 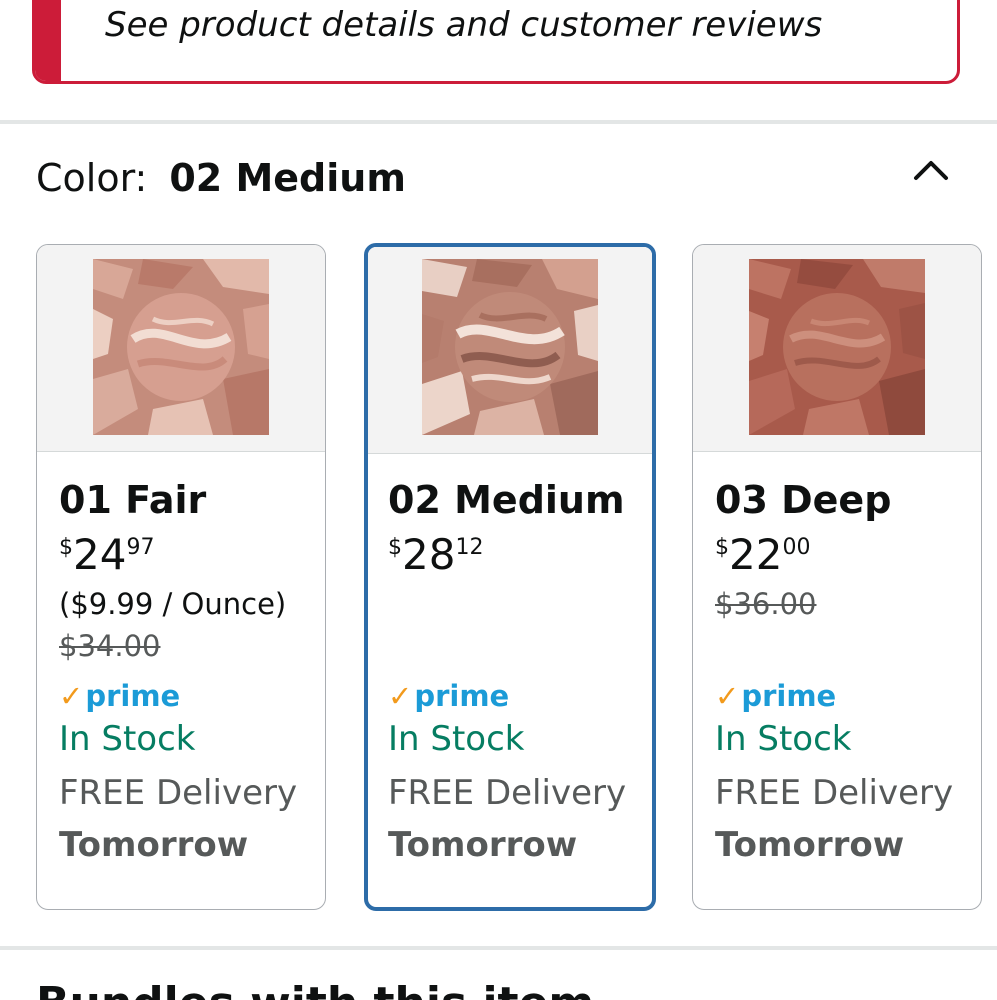 I want to click on variant-name: 01 Fair, so click(x=133, y=500).